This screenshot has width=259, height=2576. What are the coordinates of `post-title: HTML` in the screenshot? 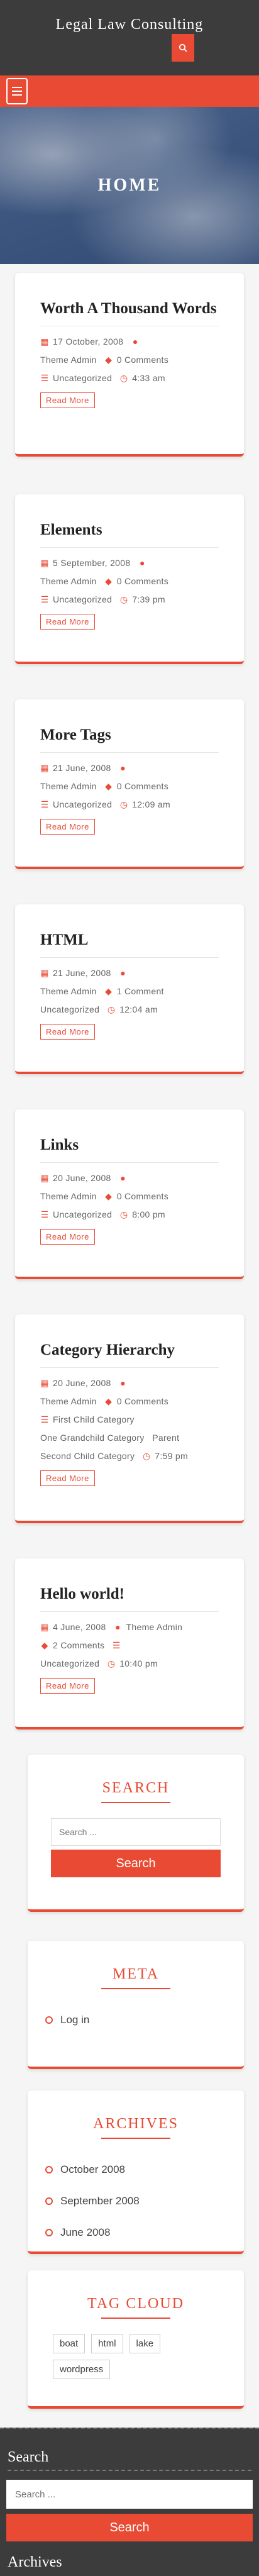 It's located at (129, 944).